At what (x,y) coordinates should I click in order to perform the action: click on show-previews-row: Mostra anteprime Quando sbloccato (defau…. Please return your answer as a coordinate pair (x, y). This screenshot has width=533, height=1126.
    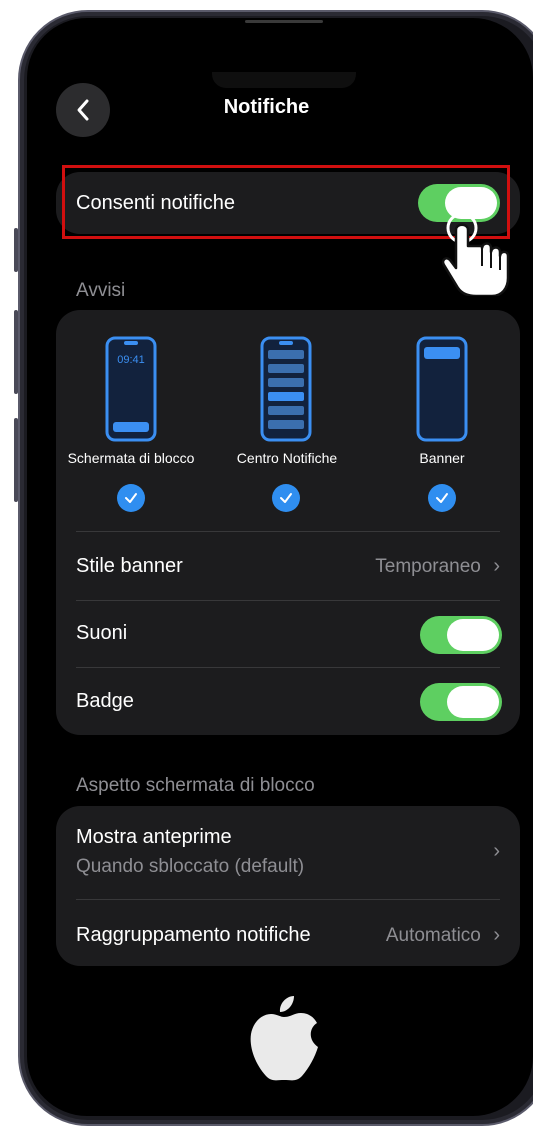
    Looking at the image, I should click on (288, 853).